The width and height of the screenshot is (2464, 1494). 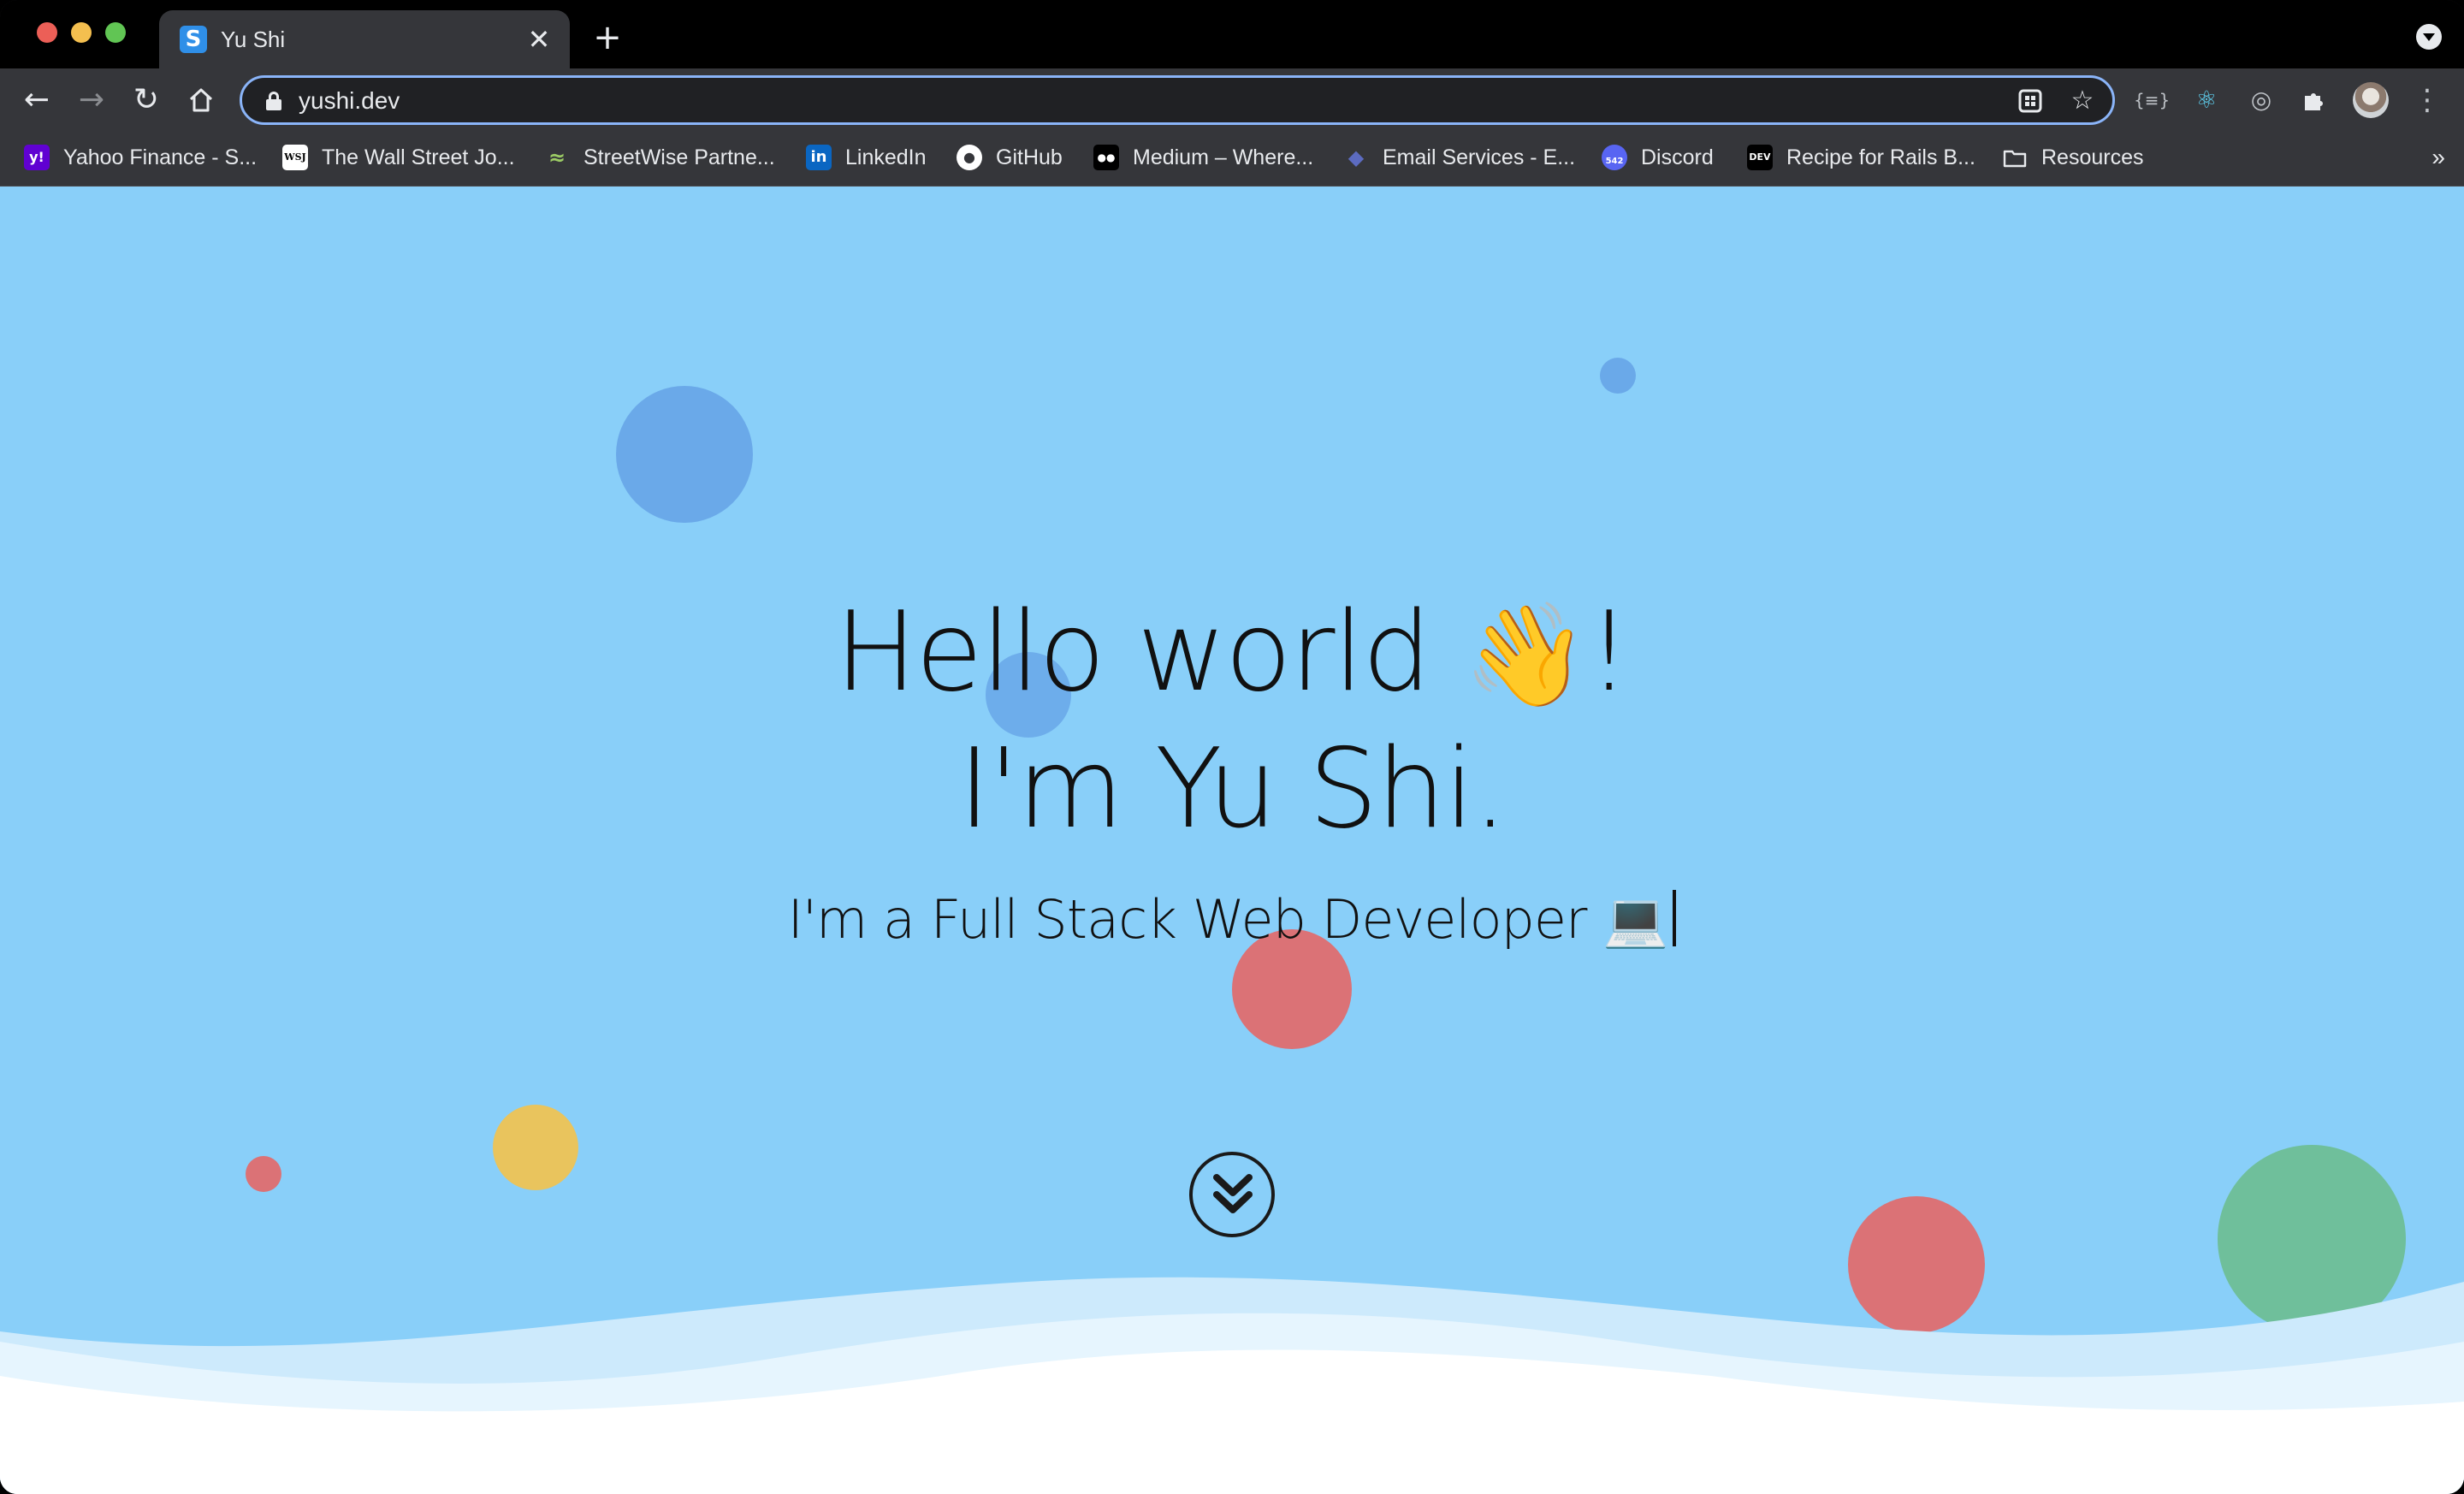 I want to click on streetwise-icon: ≈, so click(x=557, y=157).